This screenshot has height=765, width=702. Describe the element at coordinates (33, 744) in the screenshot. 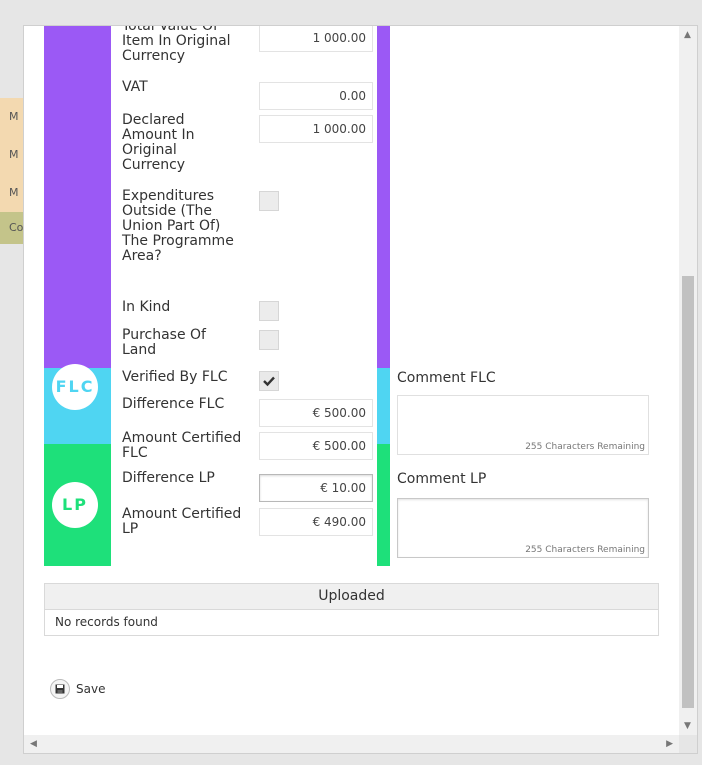

I see `scroll-left-arrow-icon: ◀` at that location.